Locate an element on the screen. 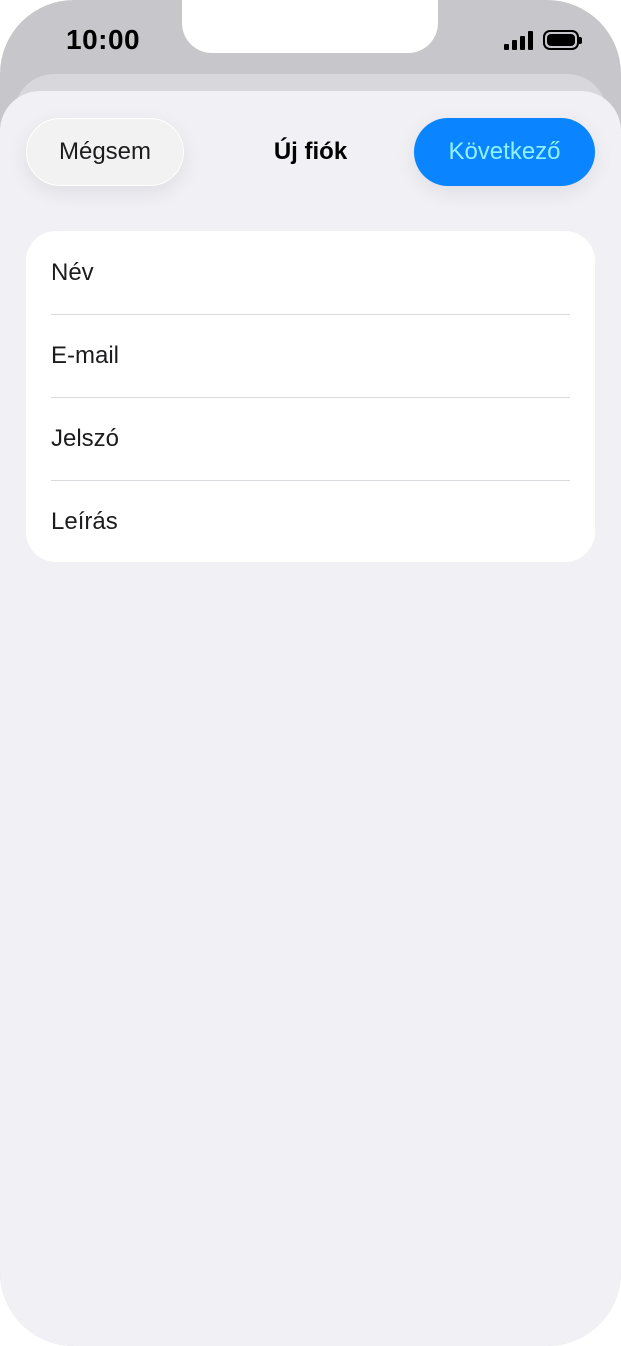 Image resolution: width=621 pixels, height=1346 pixels. status-icons is located at coordinates (543, 40).